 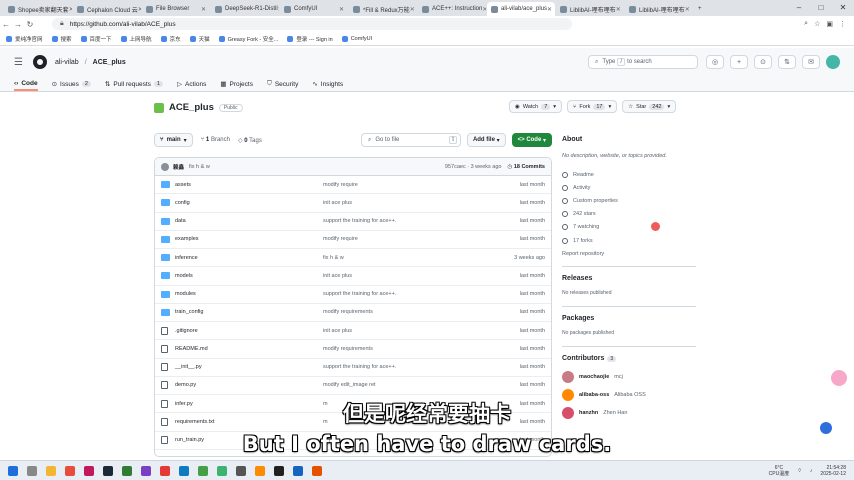 What do you see at coordinates (222, 470) in the screenshot?
I see `wechat-icon` at bounding box center [222, 470].